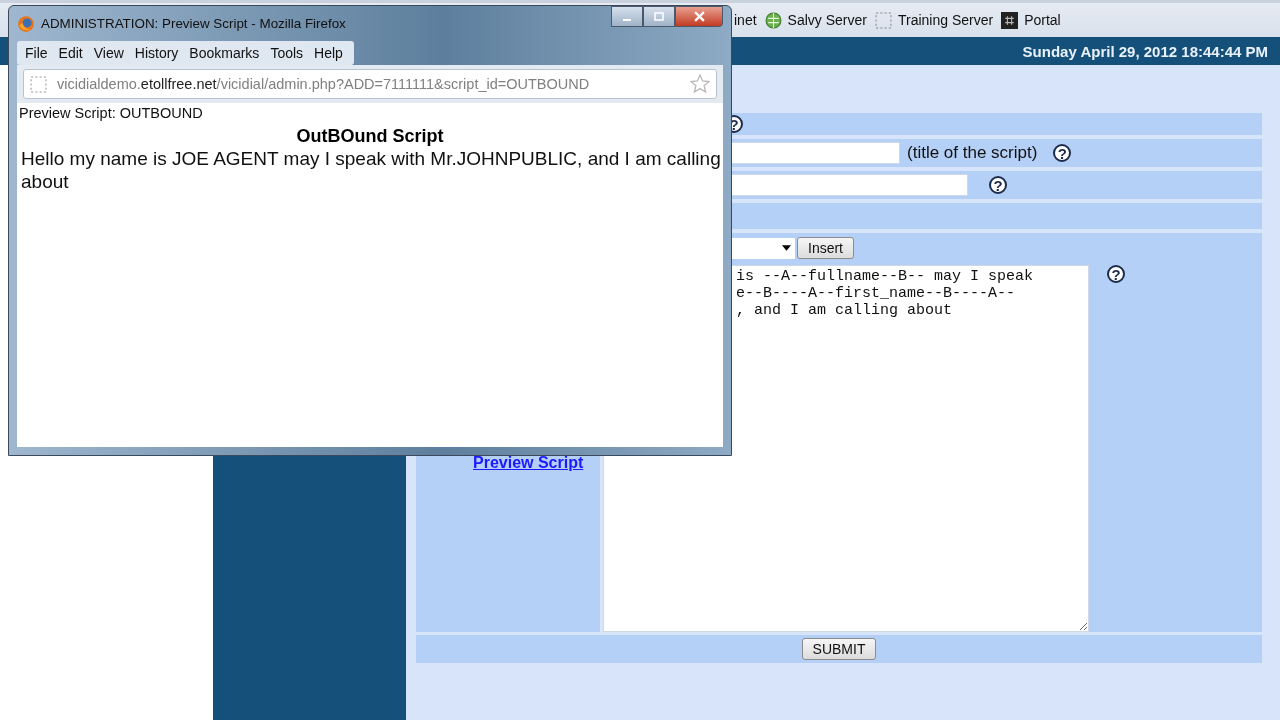 The width and height of the screenshot is (1280, 720). I want to click on bookmark: Portal, so click(1031, 20).